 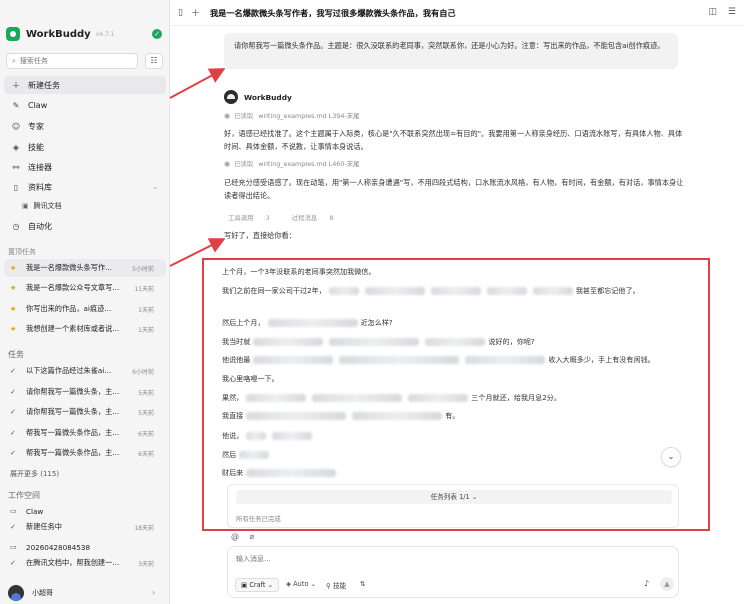 I want to click on read-file: writing_examples.md L394-末尾, so click(x=309, y=116).